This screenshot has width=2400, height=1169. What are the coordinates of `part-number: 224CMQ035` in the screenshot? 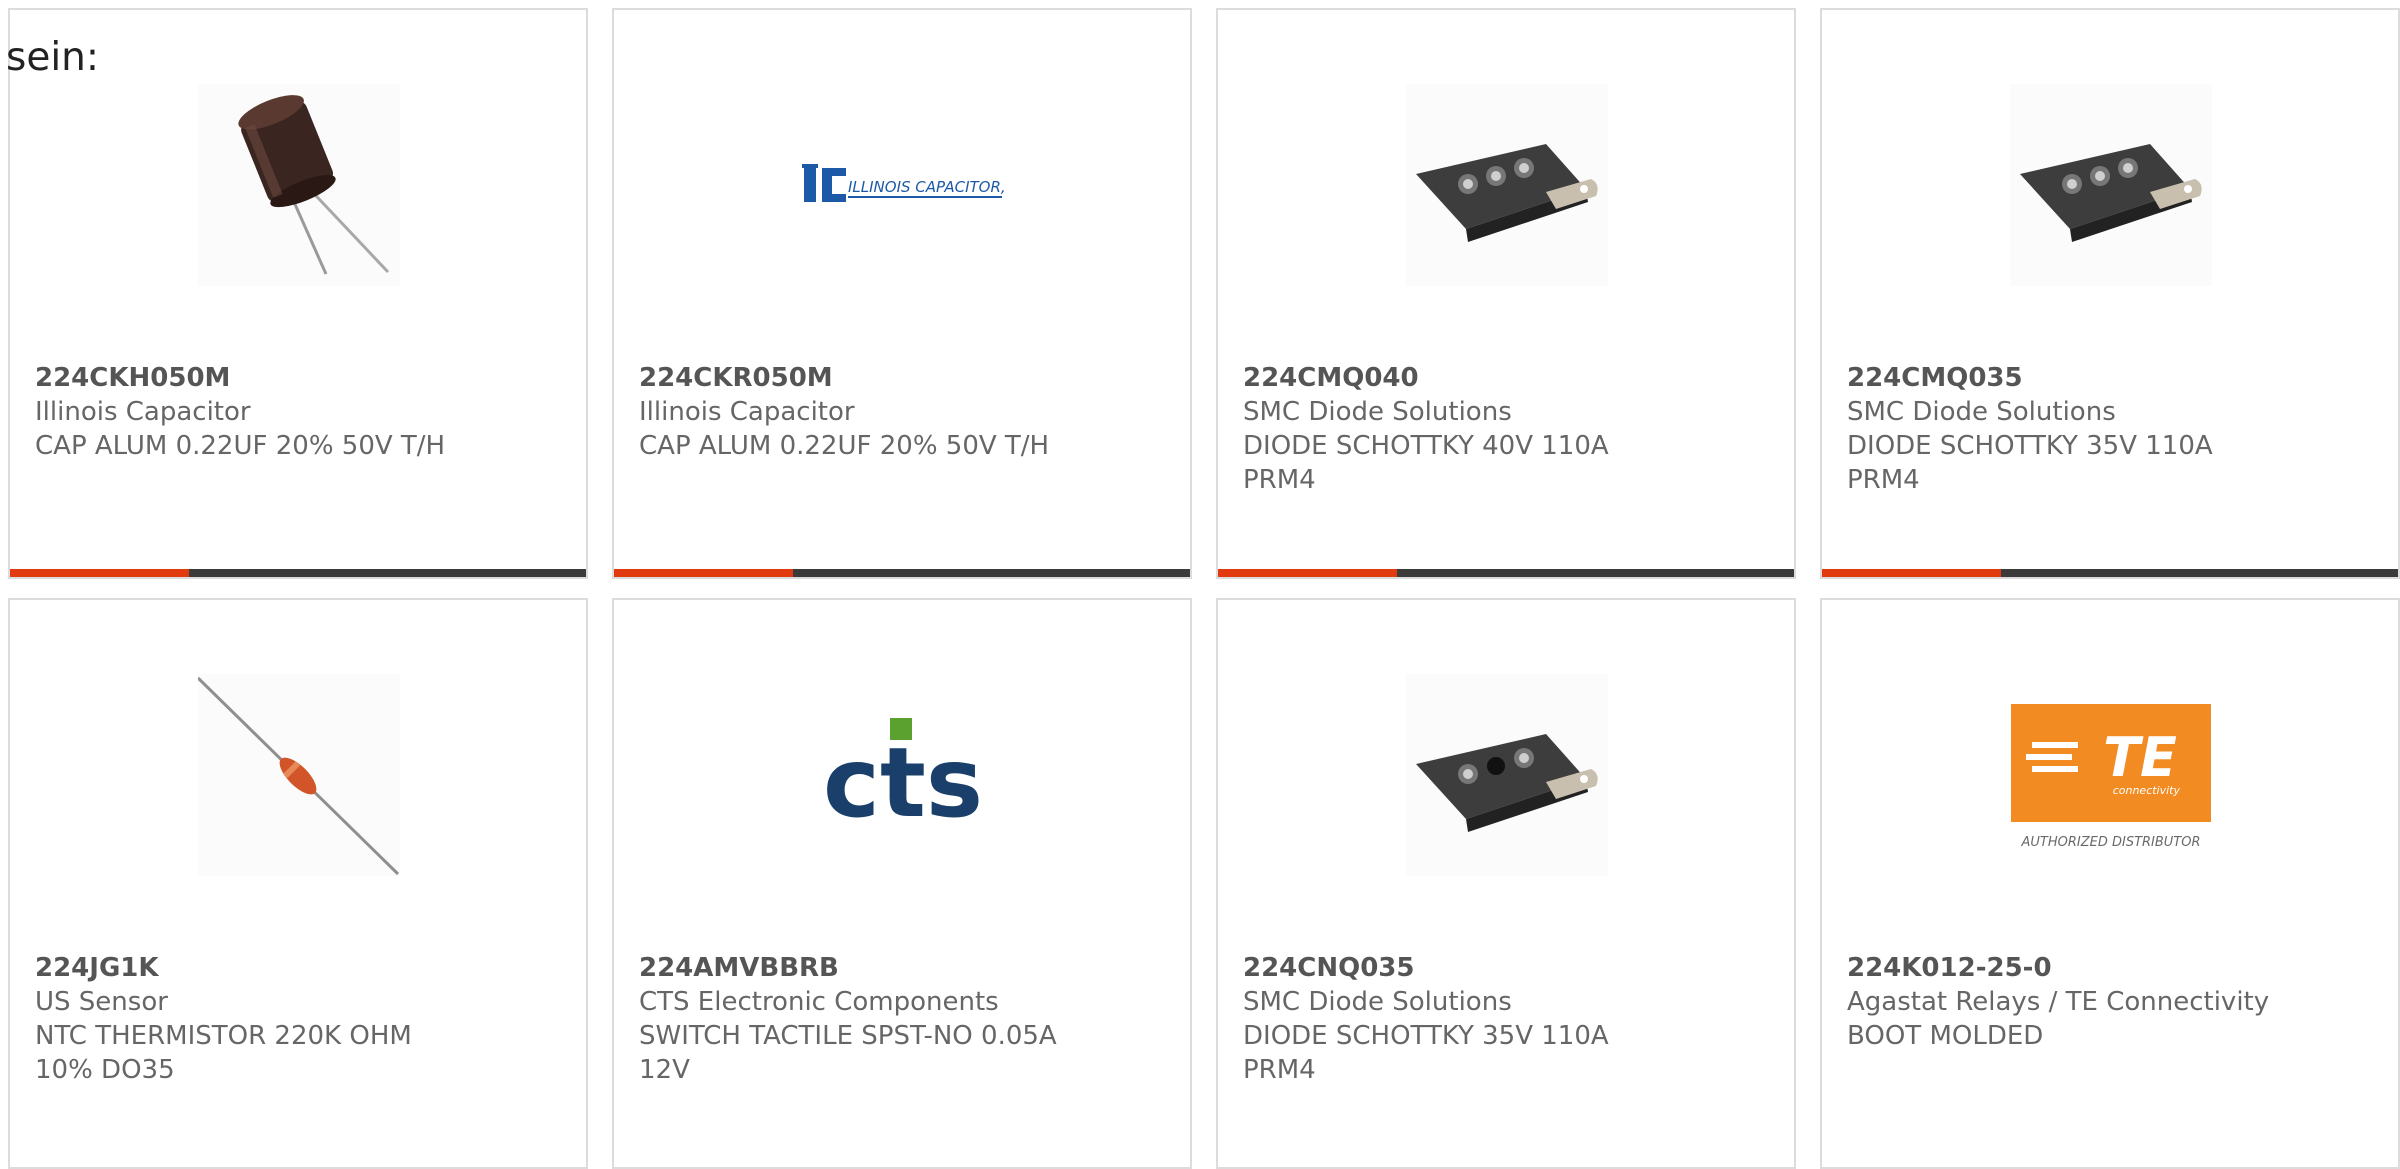 It's located at (1935, 378).